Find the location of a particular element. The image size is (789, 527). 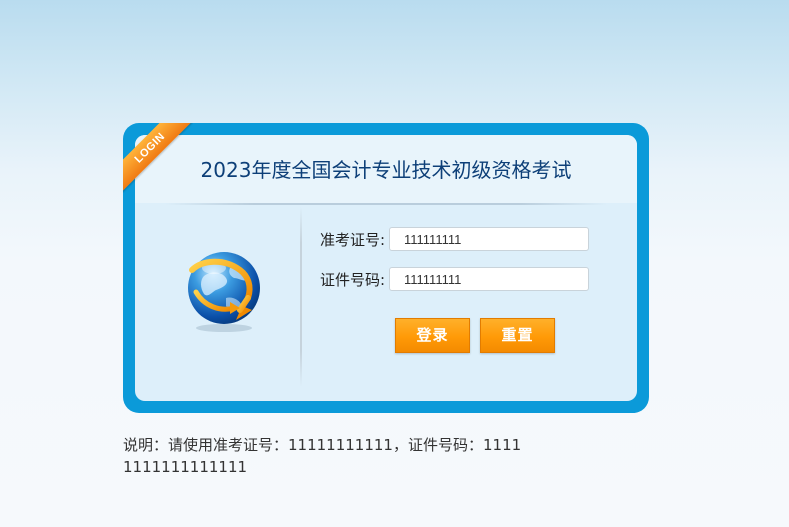

page-title: 2023年度全国会计专业技术初级资格考试 is located at coordinates (386, 170).